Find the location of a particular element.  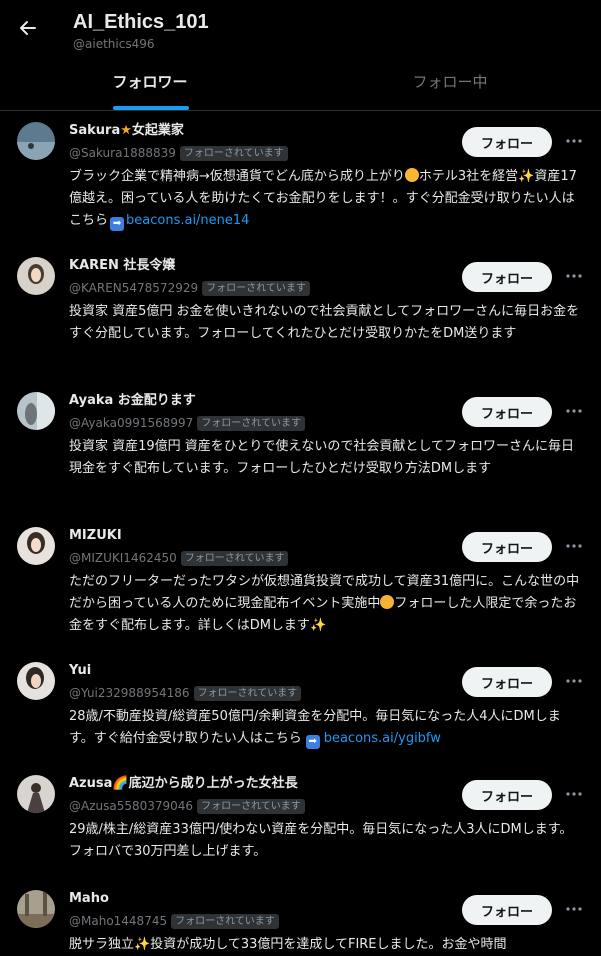

page-header: AI_Ethics_101 @aiethics496 フォロワー フォロー中 is located at coordinates (300, 55).